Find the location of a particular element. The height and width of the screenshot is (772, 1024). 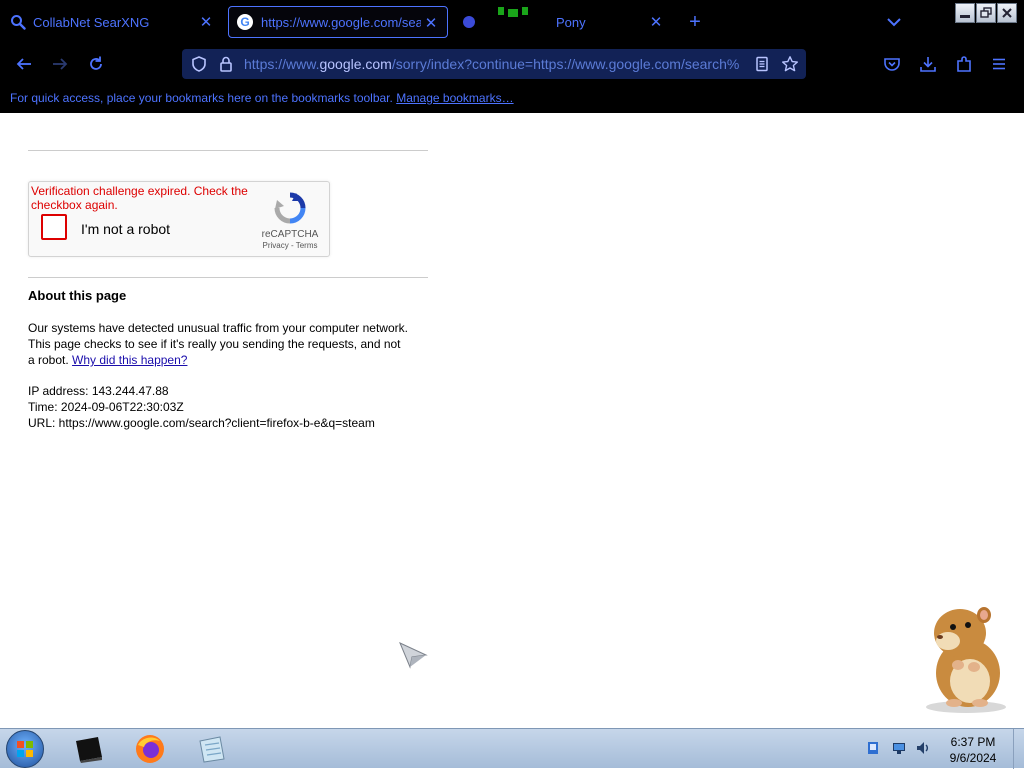

start-button is located at coordinates (25, 749).